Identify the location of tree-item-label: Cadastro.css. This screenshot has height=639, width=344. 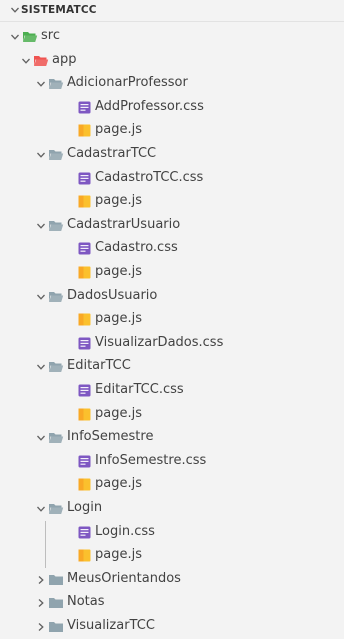
(136, 248).